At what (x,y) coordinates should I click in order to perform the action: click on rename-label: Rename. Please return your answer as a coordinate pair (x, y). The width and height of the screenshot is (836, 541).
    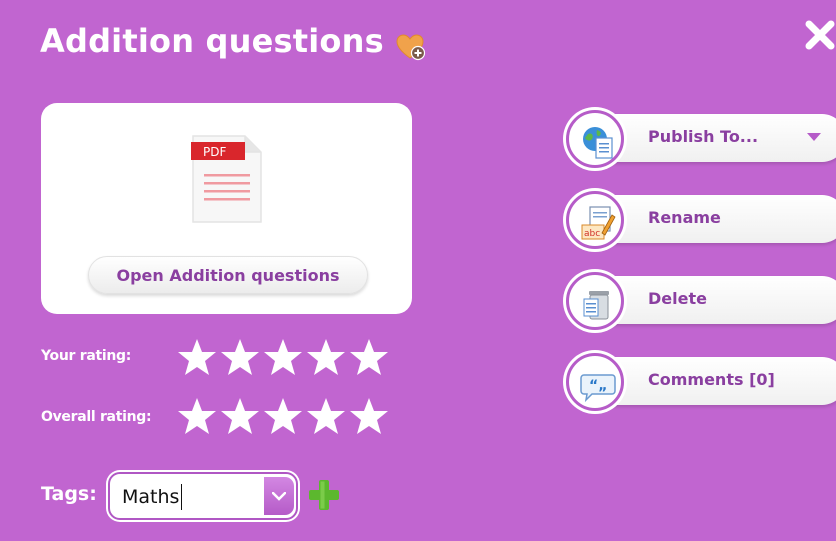
    Looking at the image, I should click on (684, 217).